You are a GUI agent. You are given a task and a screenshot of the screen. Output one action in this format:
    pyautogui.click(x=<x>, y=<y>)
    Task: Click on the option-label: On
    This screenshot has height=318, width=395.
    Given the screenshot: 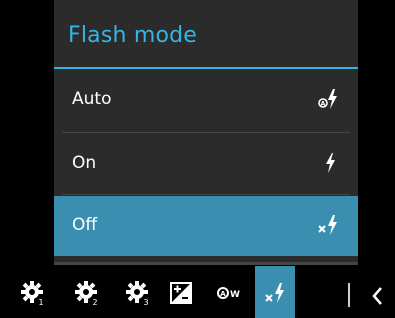 What is the action you would take?
    pyautogui.click(x=84, y=163)
    